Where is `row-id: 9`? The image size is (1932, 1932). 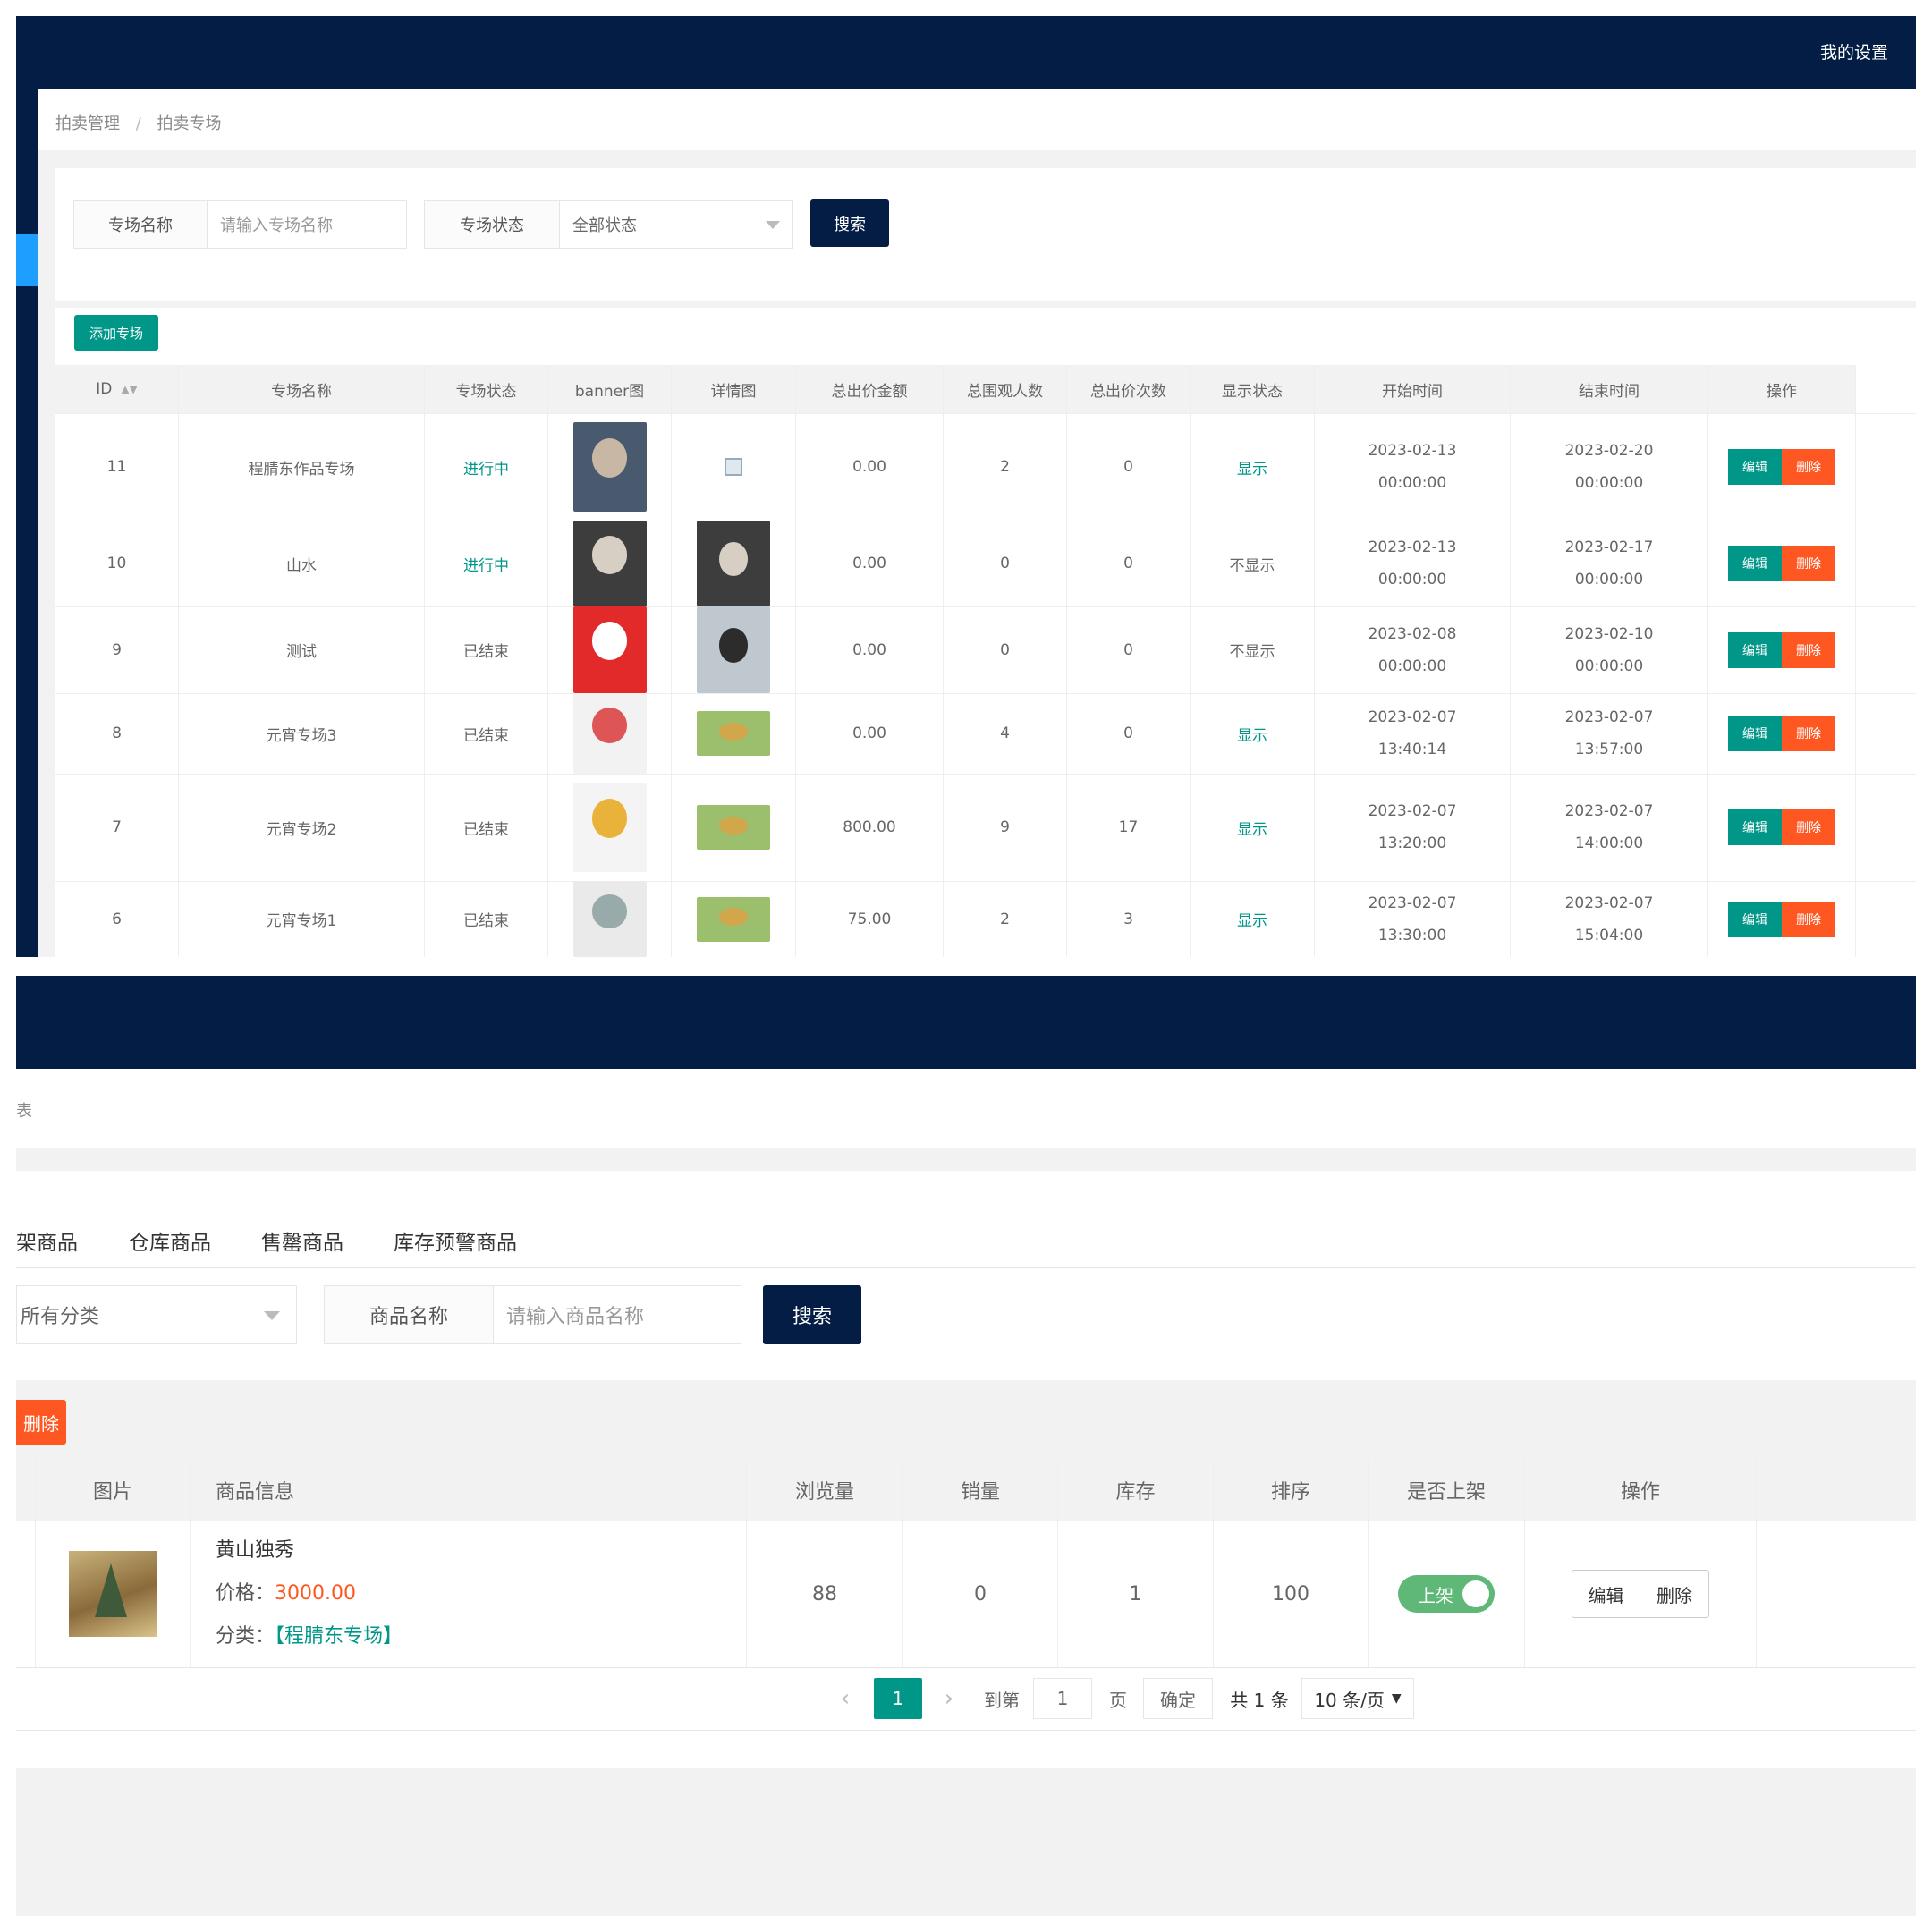
row-id: 9 is located at coordinates (117, 649).